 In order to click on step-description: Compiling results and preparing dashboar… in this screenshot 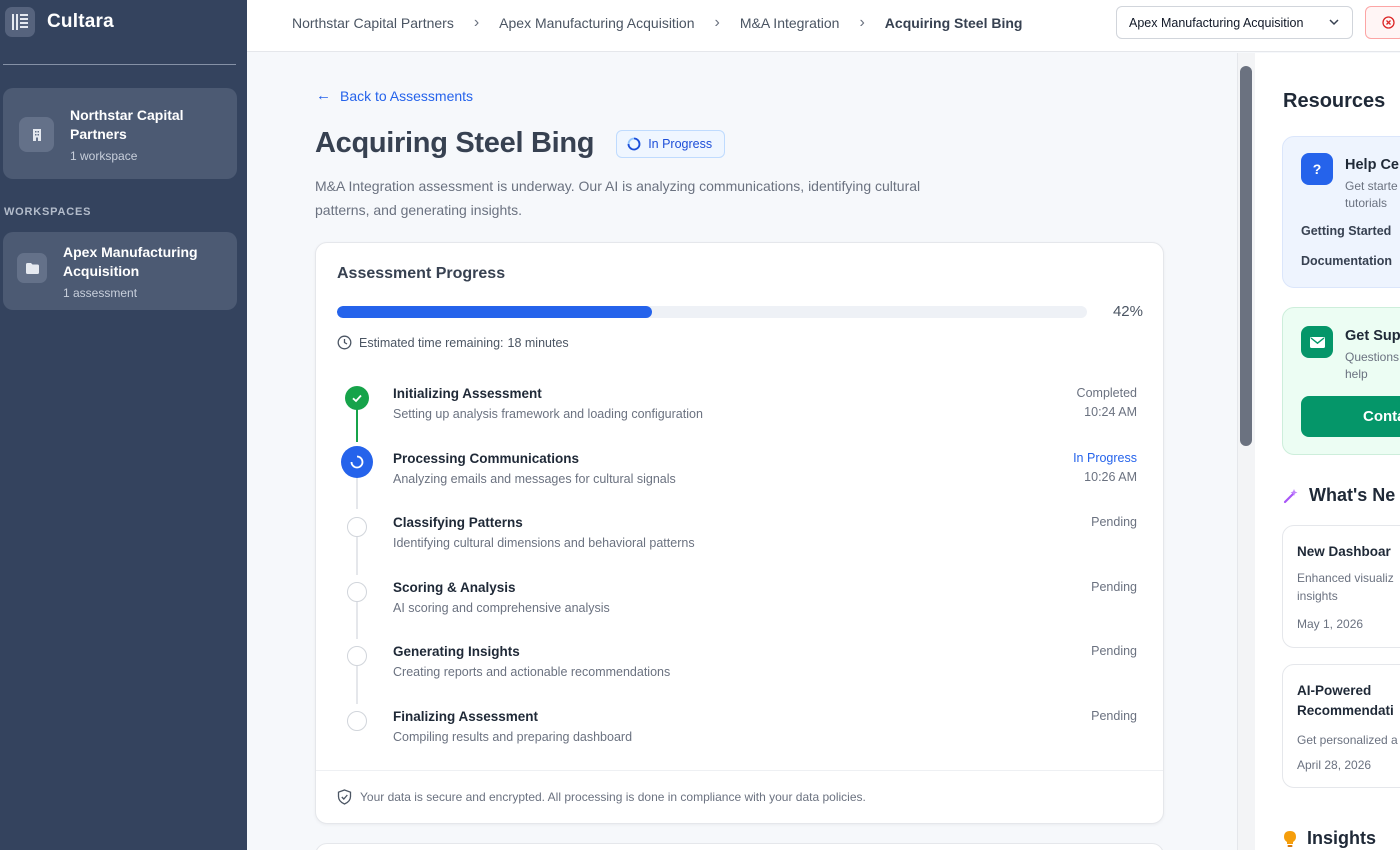, I will do `click(513, 737)`.